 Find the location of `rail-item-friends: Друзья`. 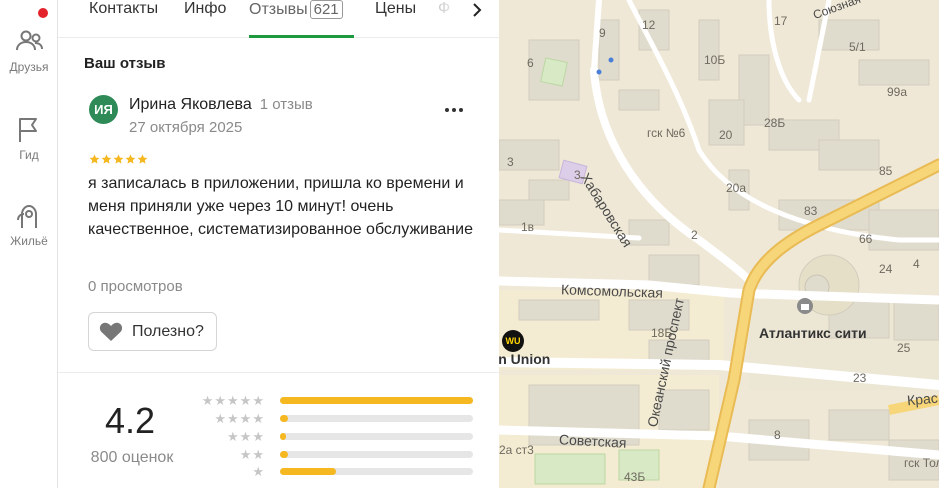

rail-item-friends: Друзья is located at coordinates (29, 50).